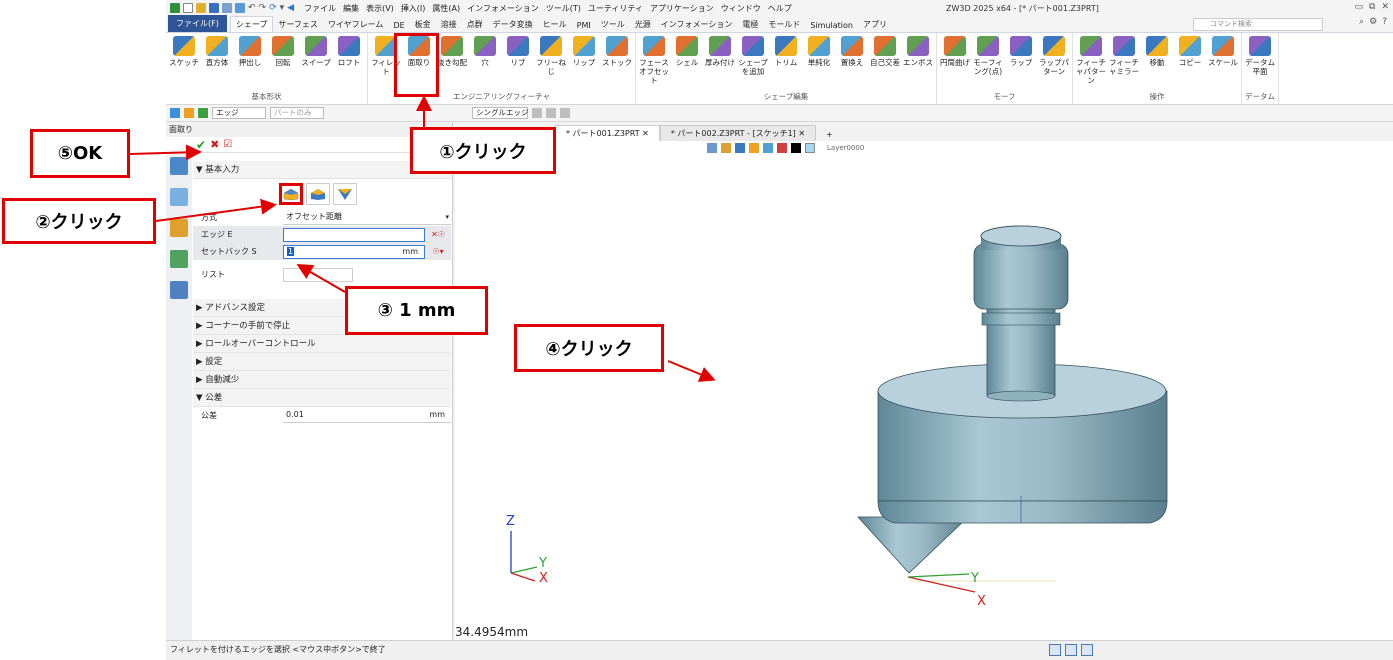 The height and width of the screenshot is (660, 1393). What do you see at coordinates (1372, 7) in the screenshot?
I see `restore-icon: ⧉` at bounding box center [1372, 7].